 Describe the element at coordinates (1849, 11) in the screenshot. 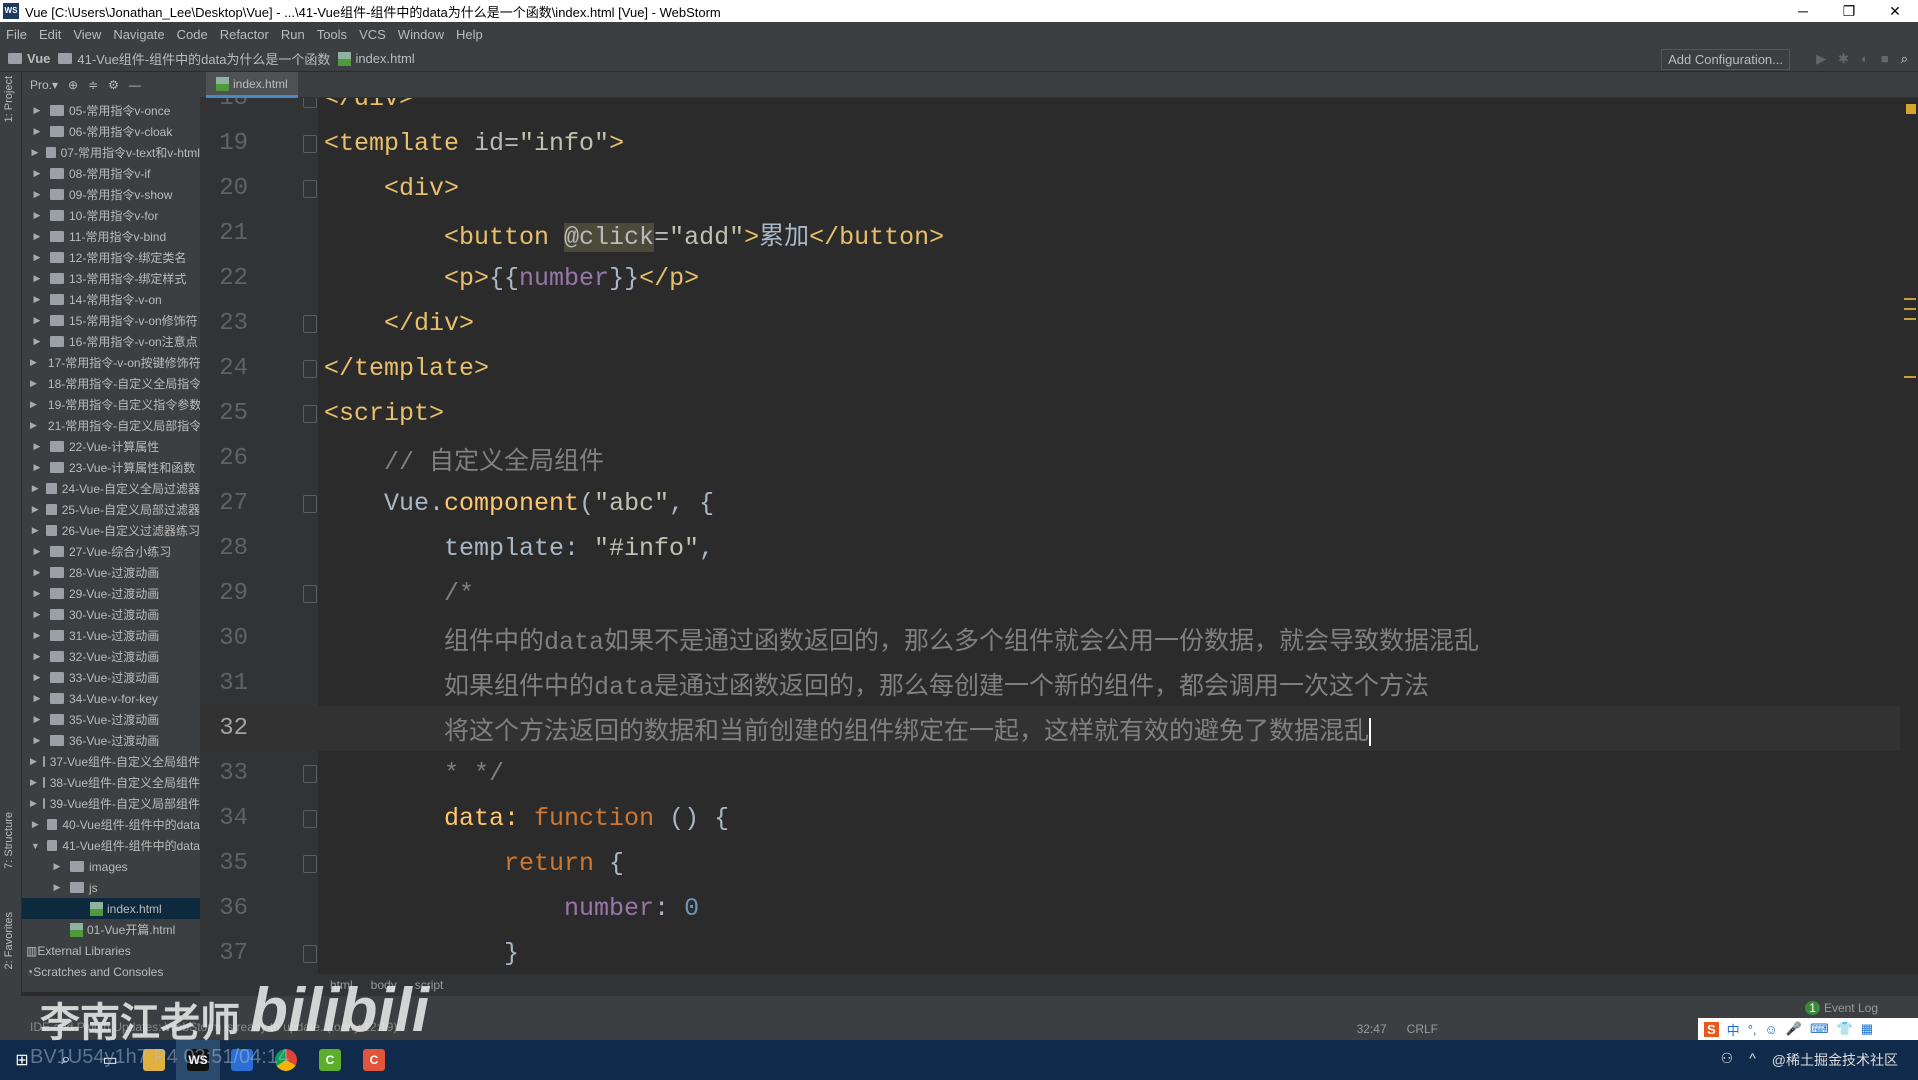

I see `maximize-button: ❐` at that location.